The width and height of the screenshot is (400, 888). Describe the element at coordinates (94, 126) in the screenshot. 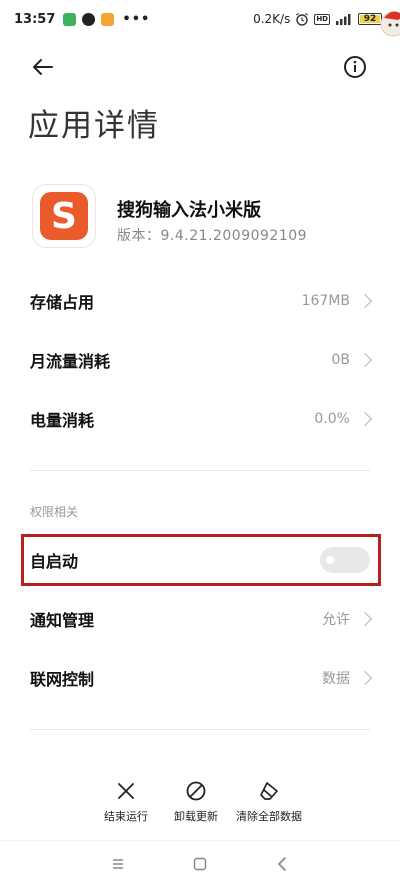

I see `page-title: 应用详情` at that location.